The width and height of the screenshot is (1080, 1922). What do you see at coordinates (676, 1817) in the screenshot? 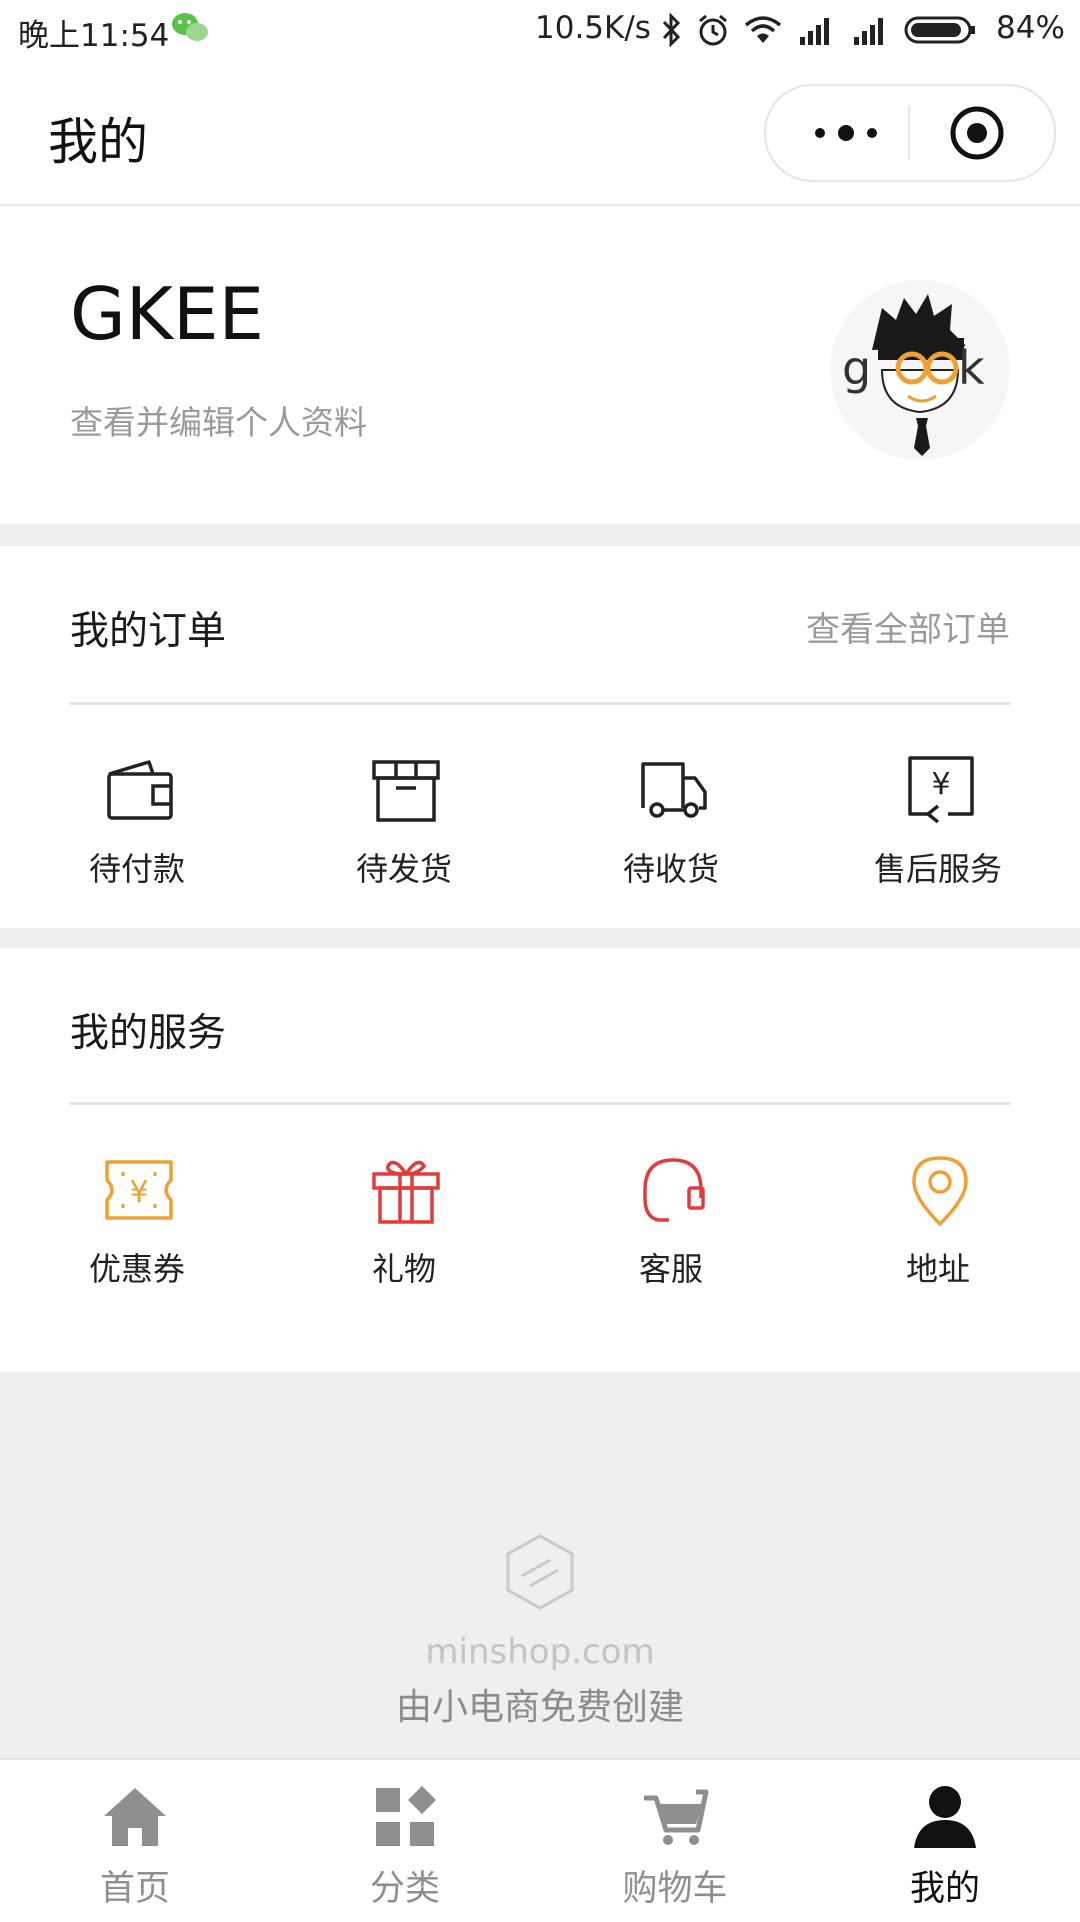
I see `cart-icon` at bounding box center [676, 1817].